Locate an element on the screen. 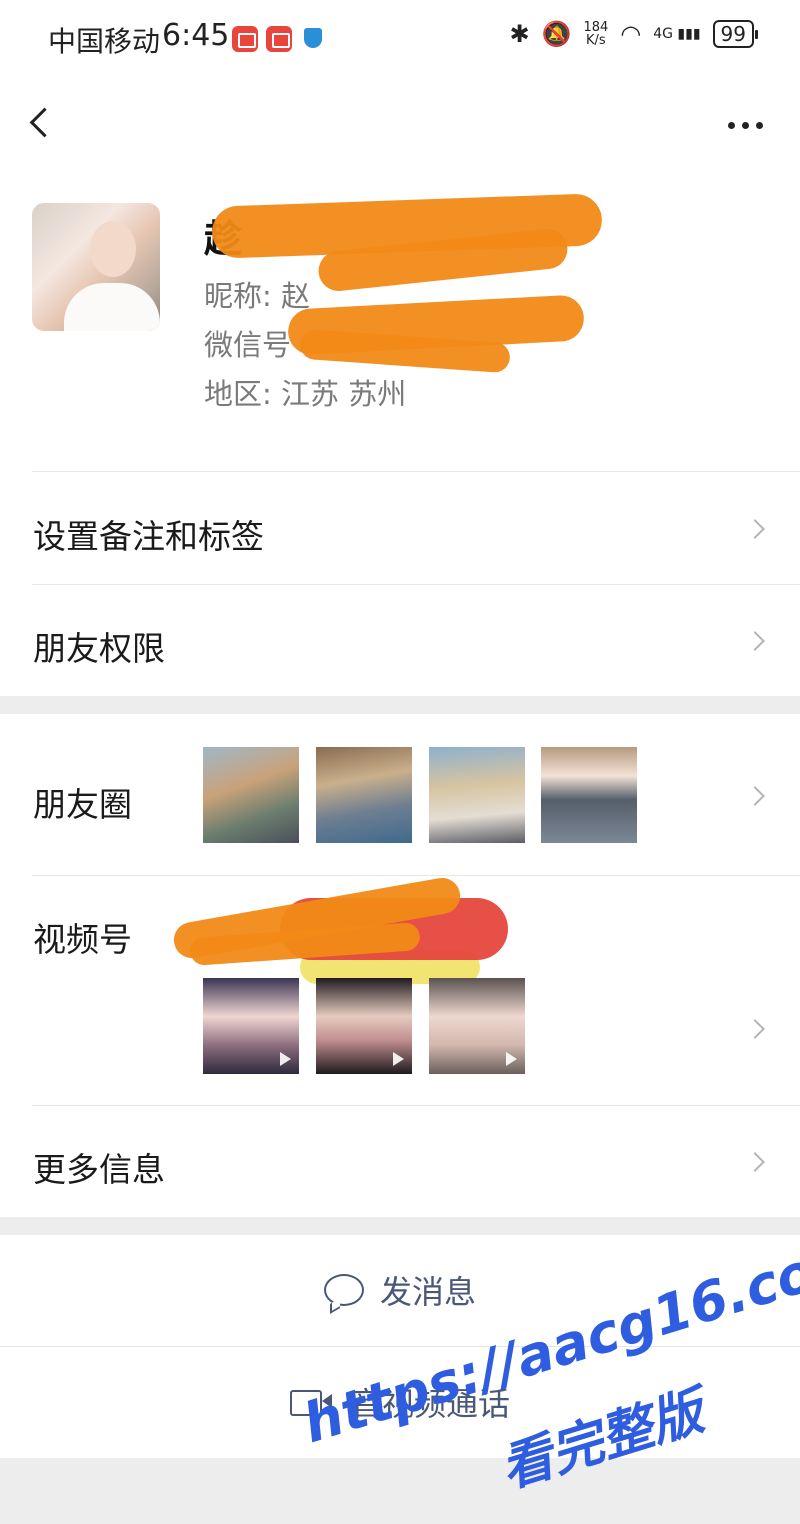 This screenshot has height=1524, width=800. cellular-signal-icon: 4G ▮▮▮ is located at coordinates (677, 34).